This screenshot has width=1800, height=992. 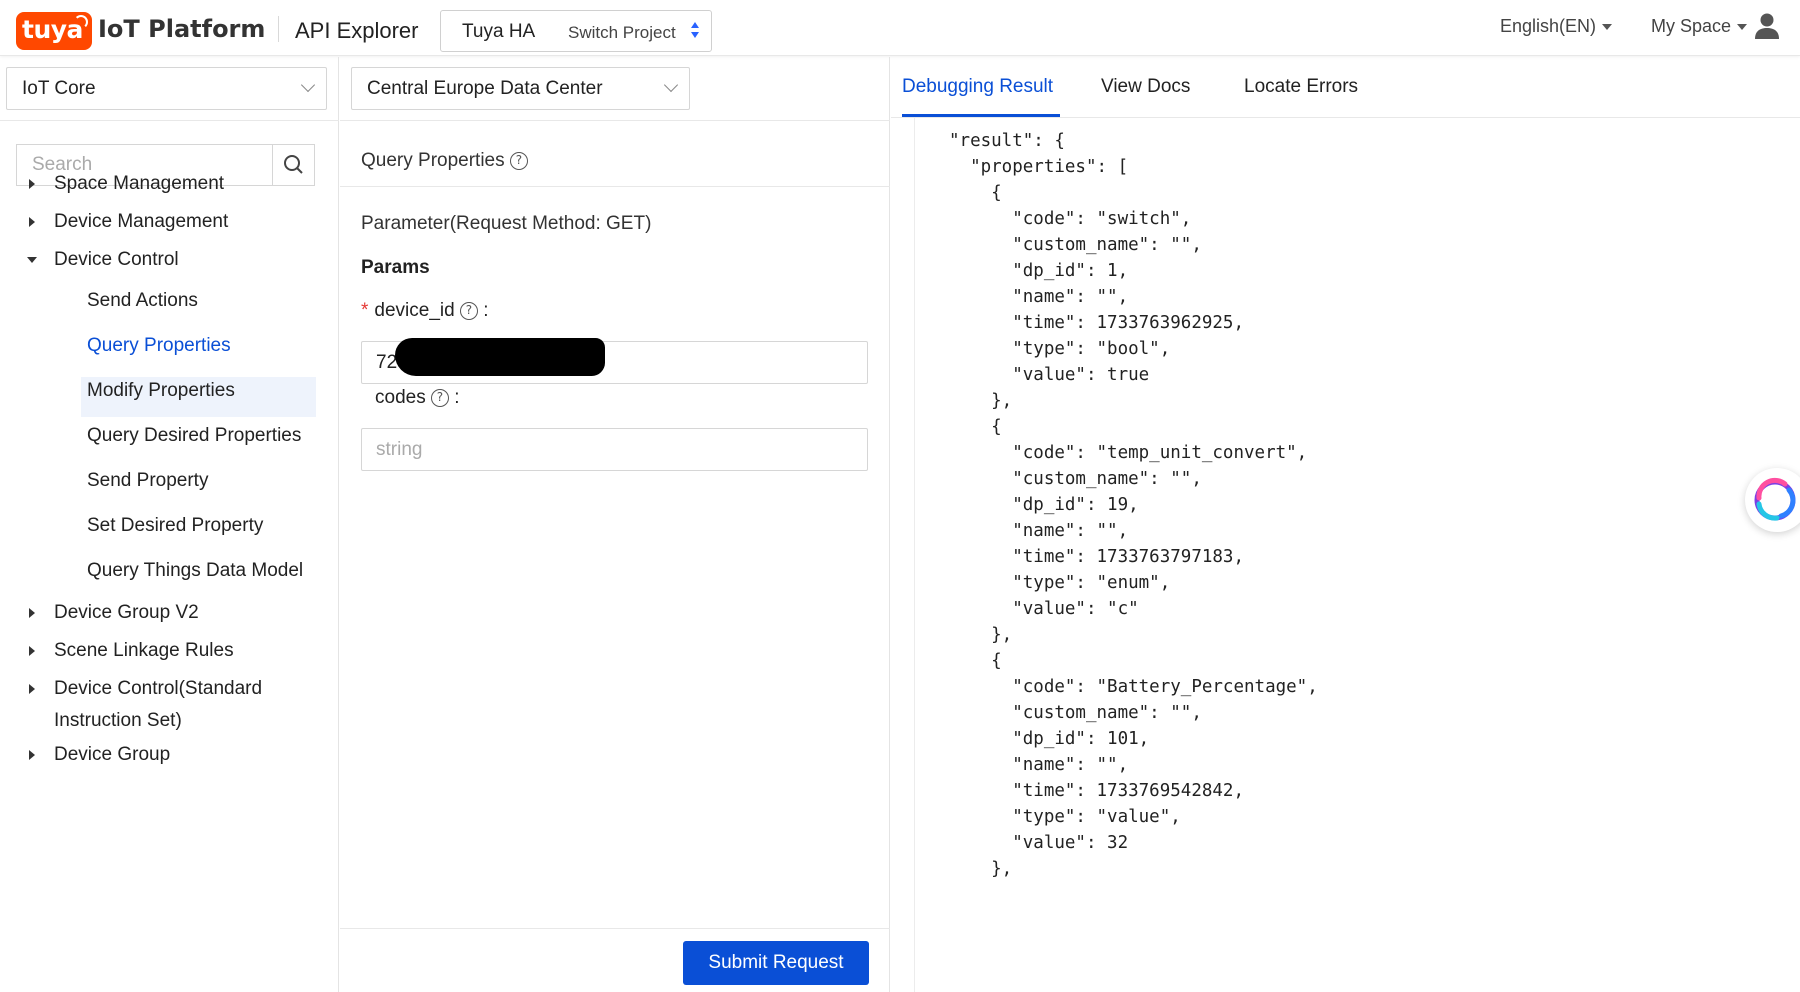 What do you see at coordinates (1097, 557) in the screenshot?
I see `code-line: "time": 1733763797183,` at bounding box center [1097, 557].